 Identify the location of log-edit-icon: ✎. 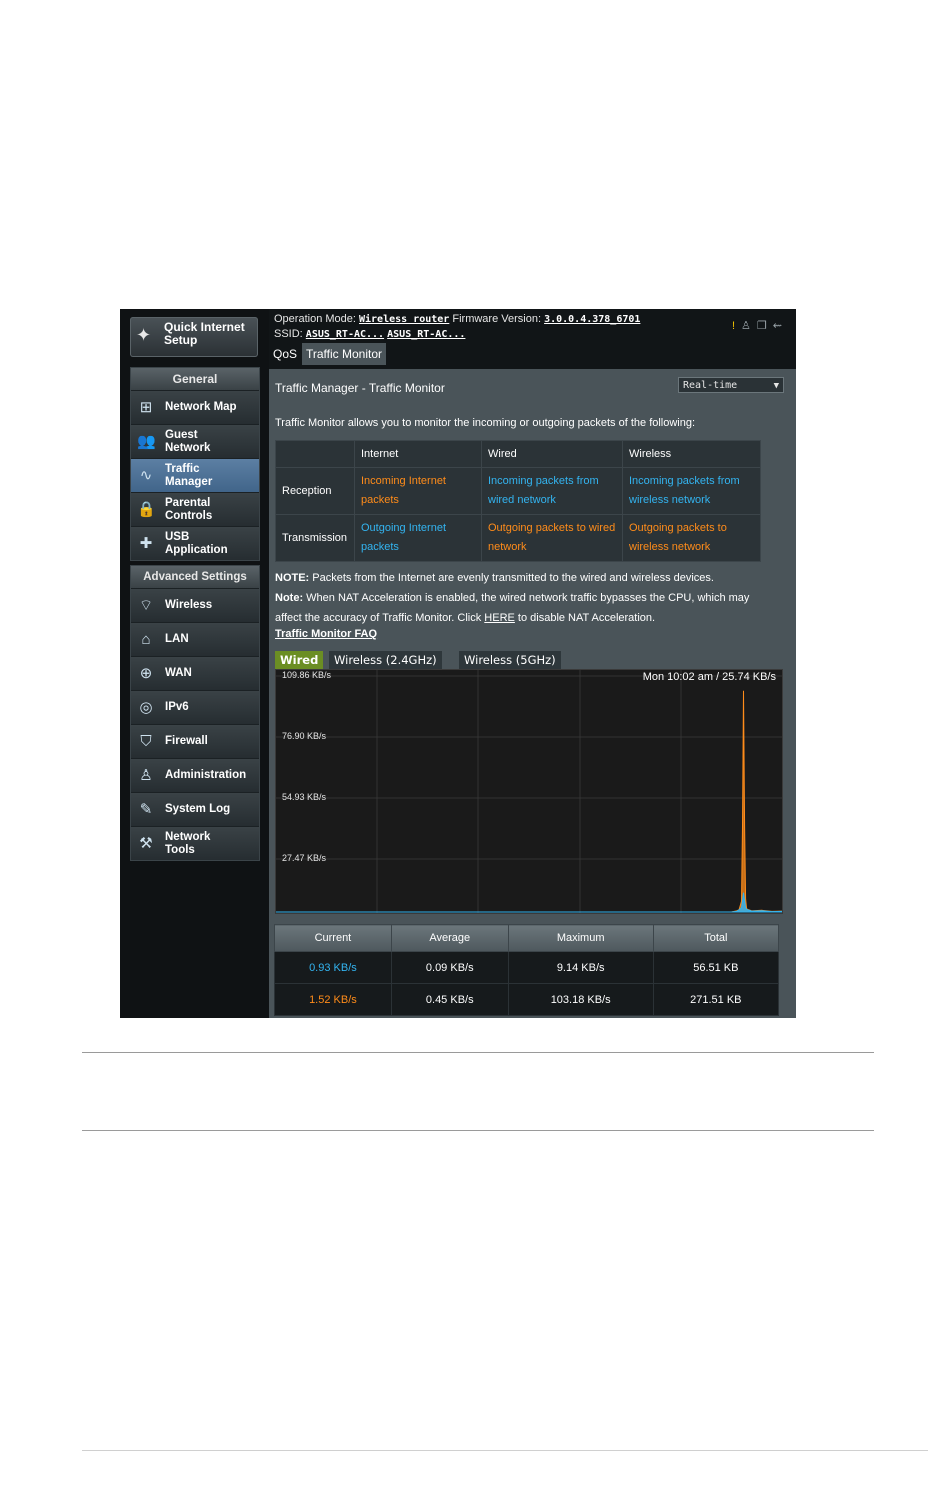
(146, 809).